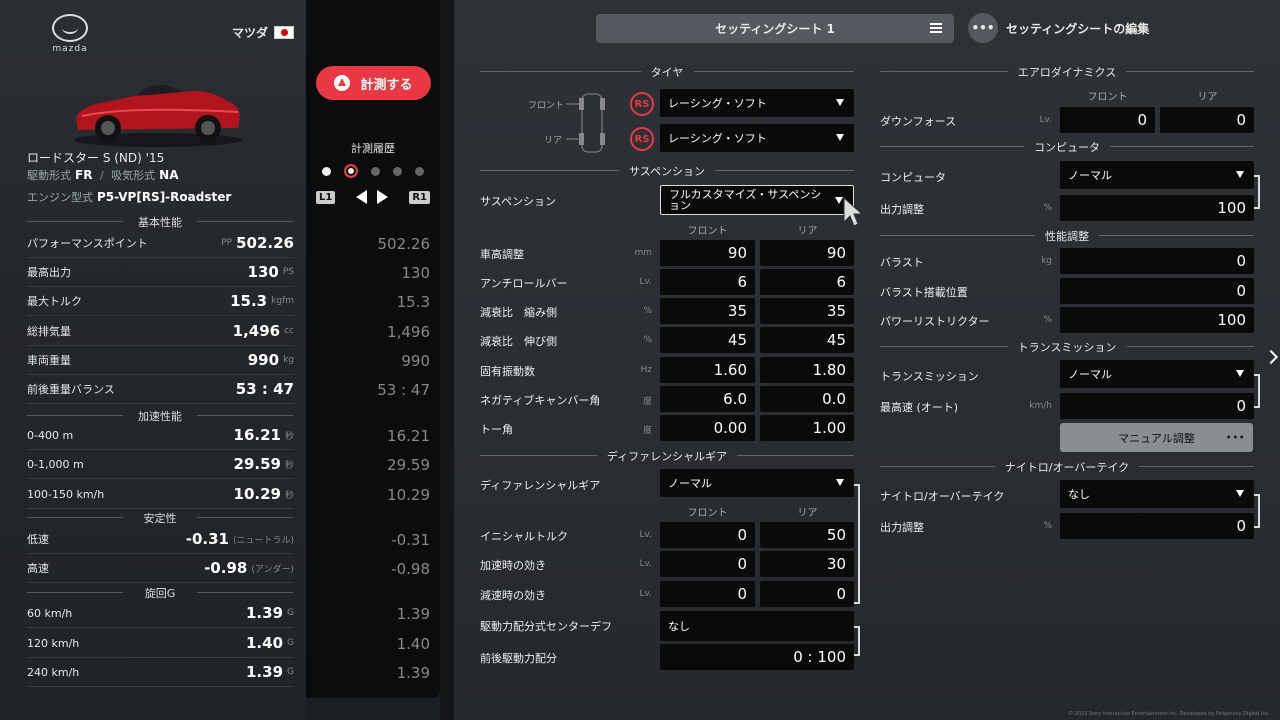 The height and width of the screenshot is (720, 1280). Describe the element at coordinates (1107, 120) in the screenshot. I see `downforce-front: 0` at that location.